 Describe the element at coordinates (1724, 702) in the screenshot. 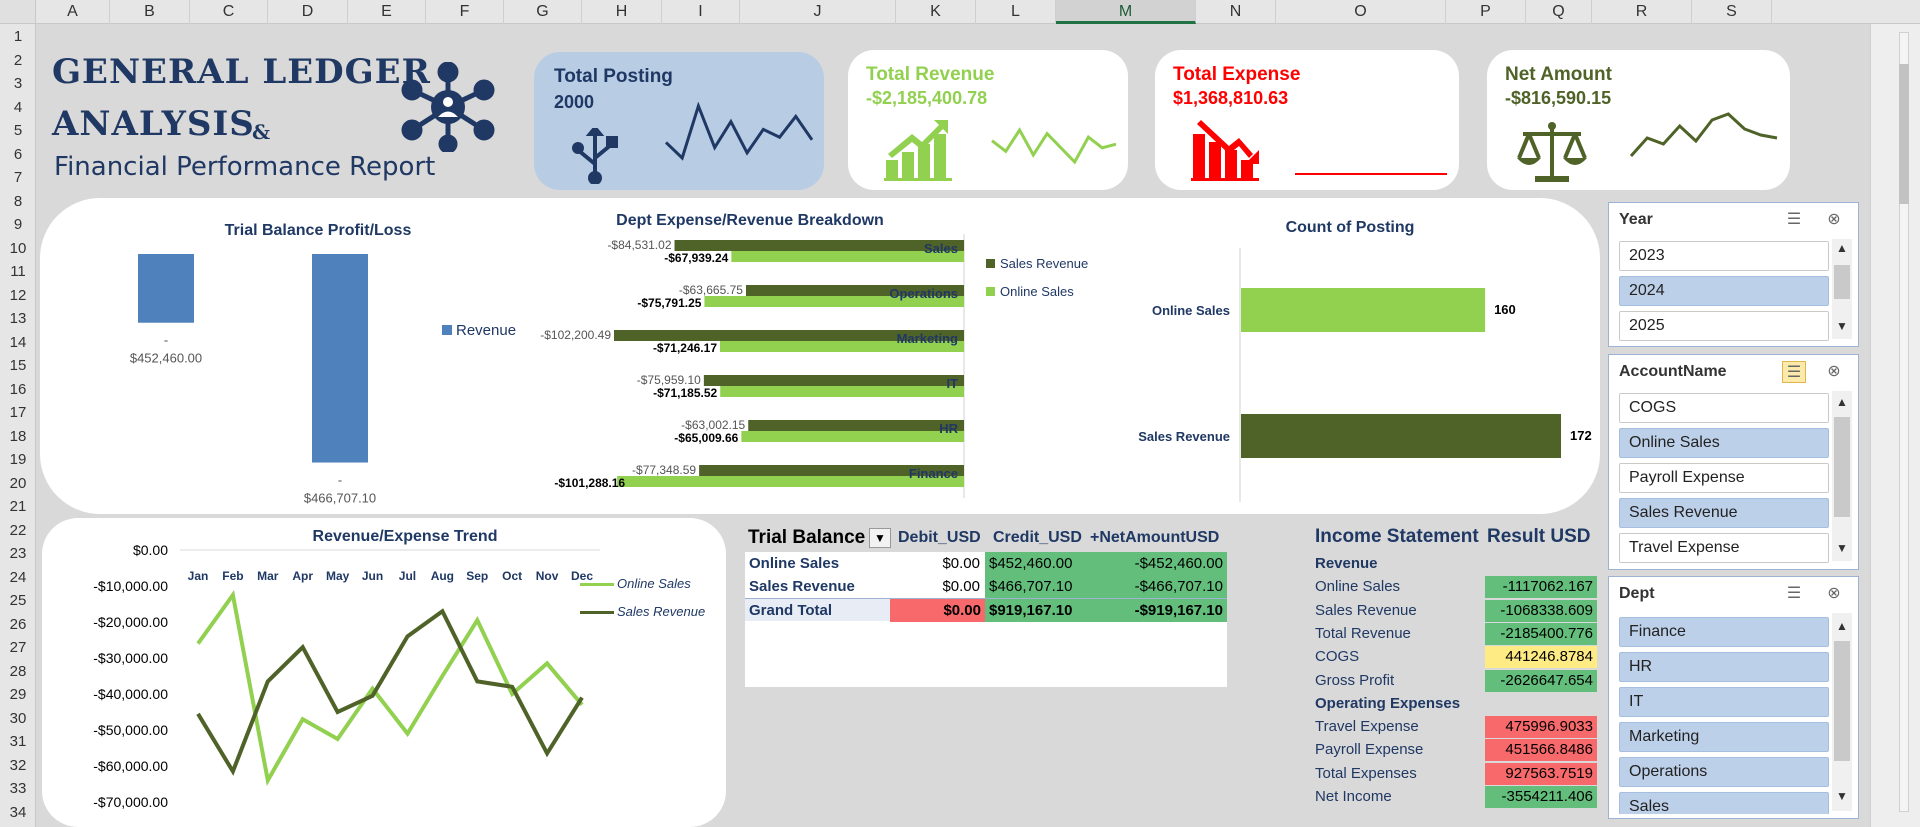

I see `slicer-item: IT` at that location.